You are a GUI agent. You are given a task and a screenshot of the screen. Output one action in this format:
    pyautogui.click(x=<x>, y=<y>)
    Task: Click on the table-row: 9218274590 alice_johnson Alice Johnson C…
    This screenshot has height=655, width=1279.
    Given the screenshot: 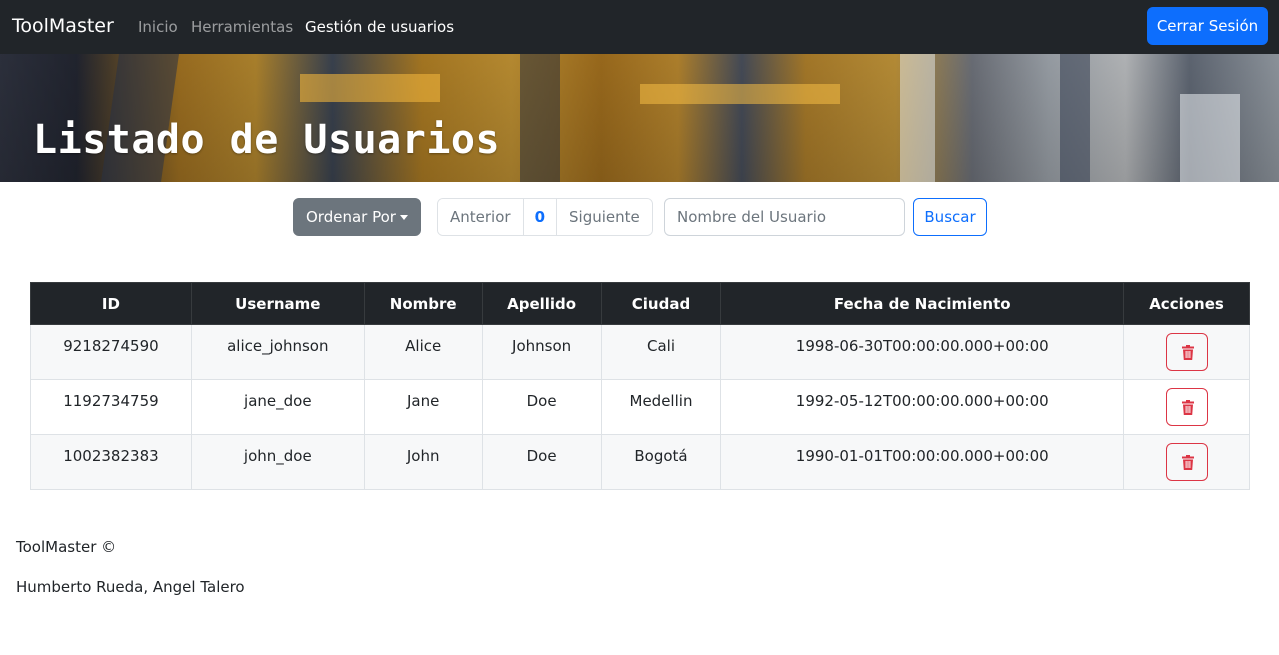 What is the action you would take?
    pyautogui.click(x=640, y=352)
    